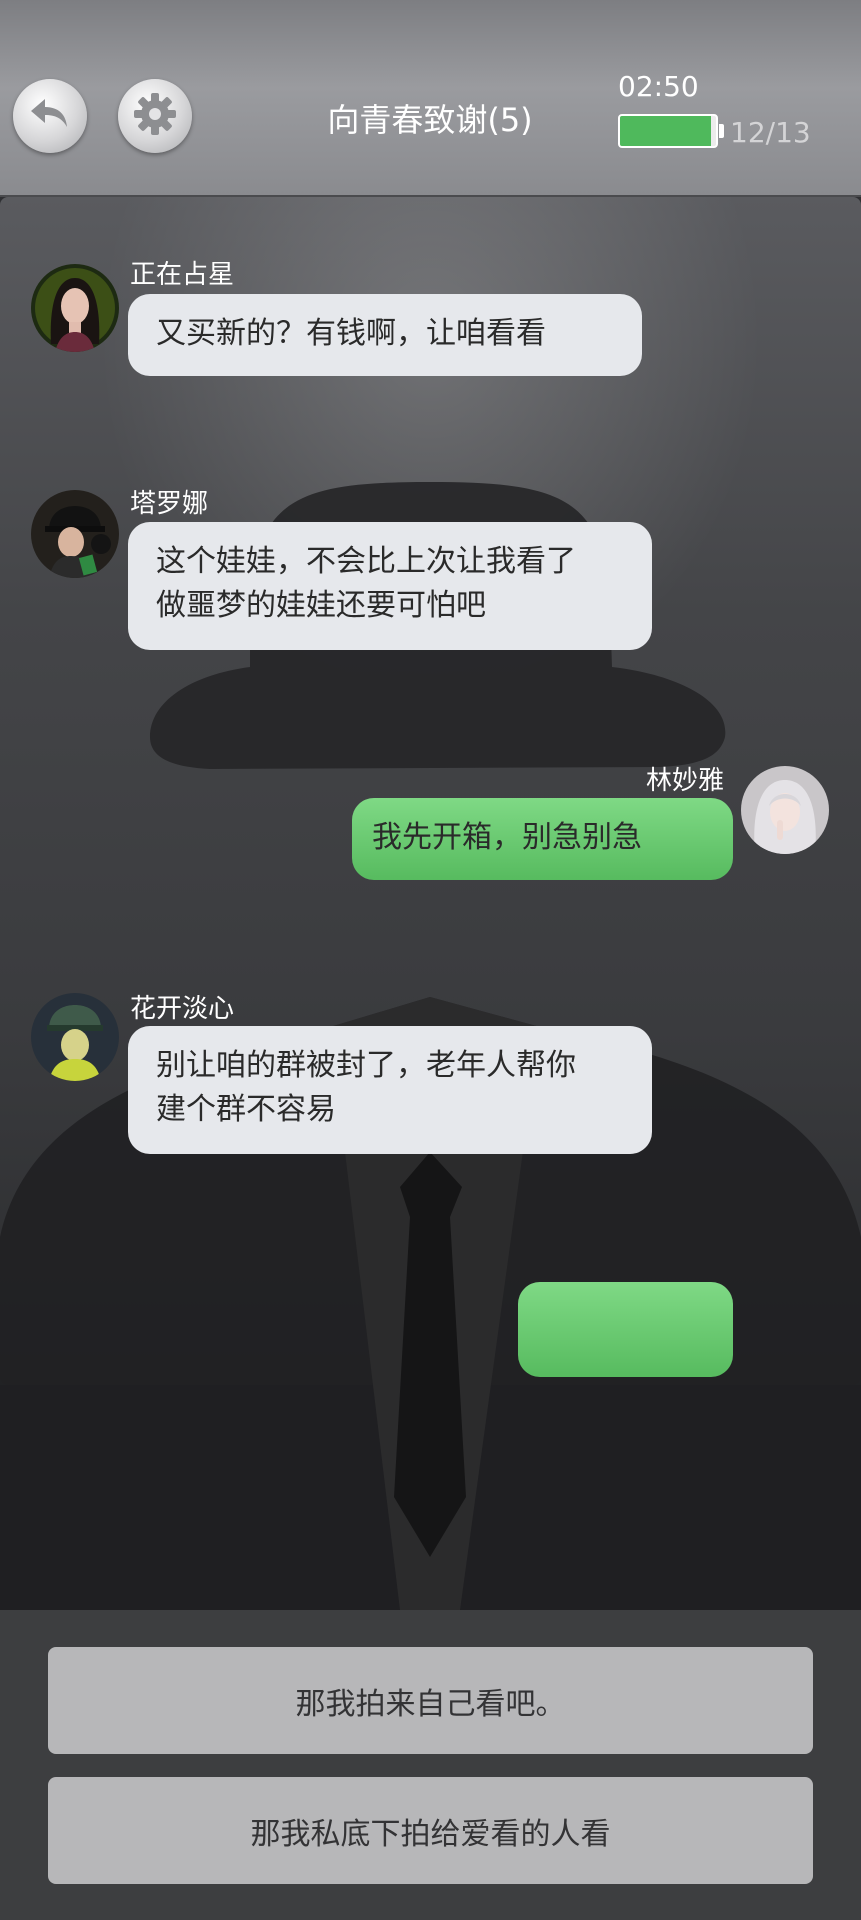  Describe the element at coordinates (685, 781) in the screenshot. I see `sender-name: 林妙雅` at that location.